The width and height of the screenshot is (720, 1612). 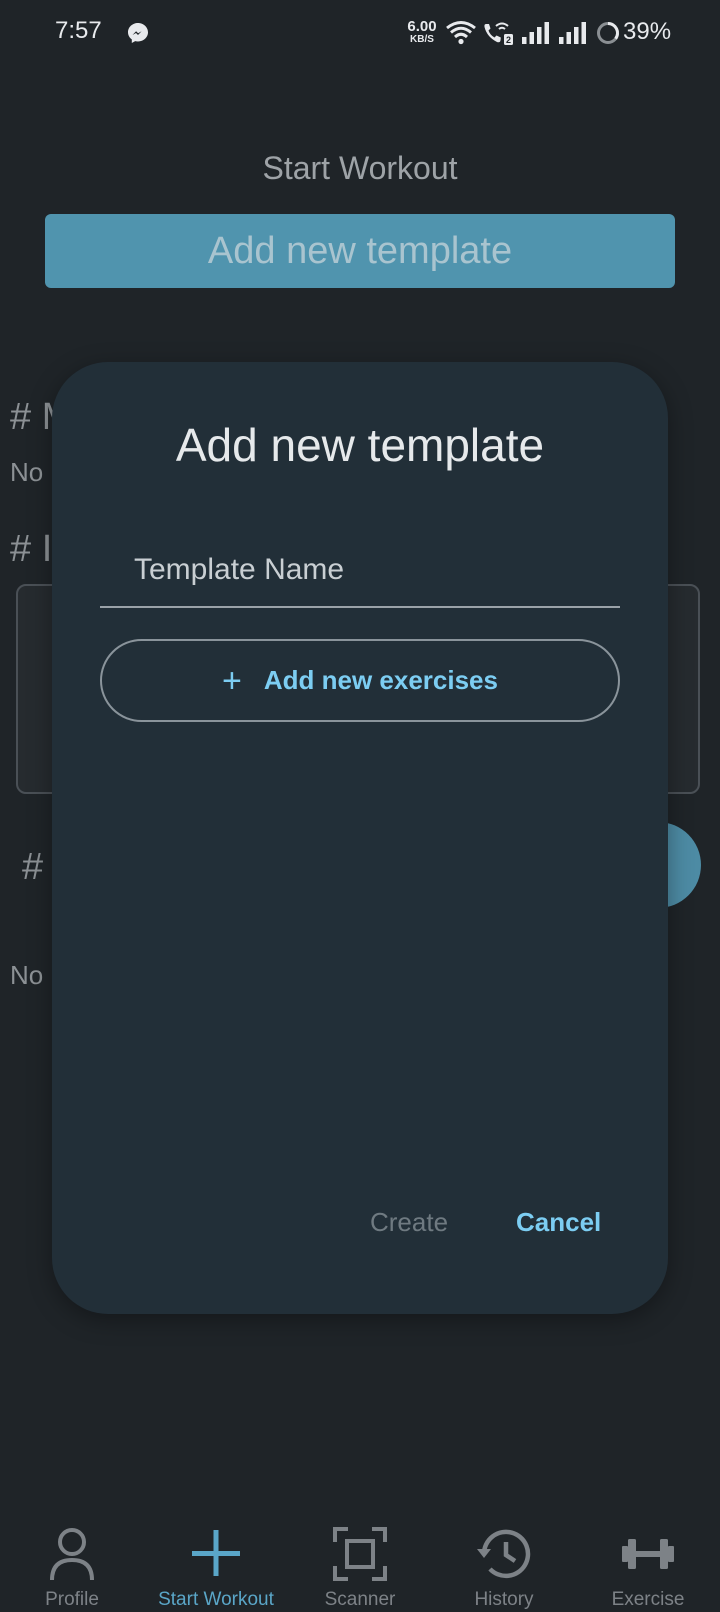 I want to click on nav-item-history: History, so click(x=504, y=1561).